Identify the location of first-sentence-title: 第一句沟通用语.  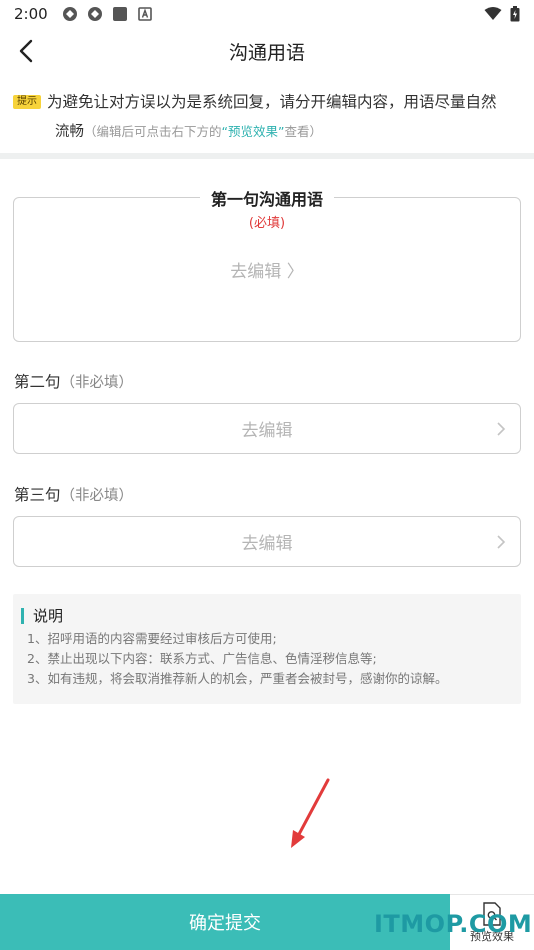
(267, 198).